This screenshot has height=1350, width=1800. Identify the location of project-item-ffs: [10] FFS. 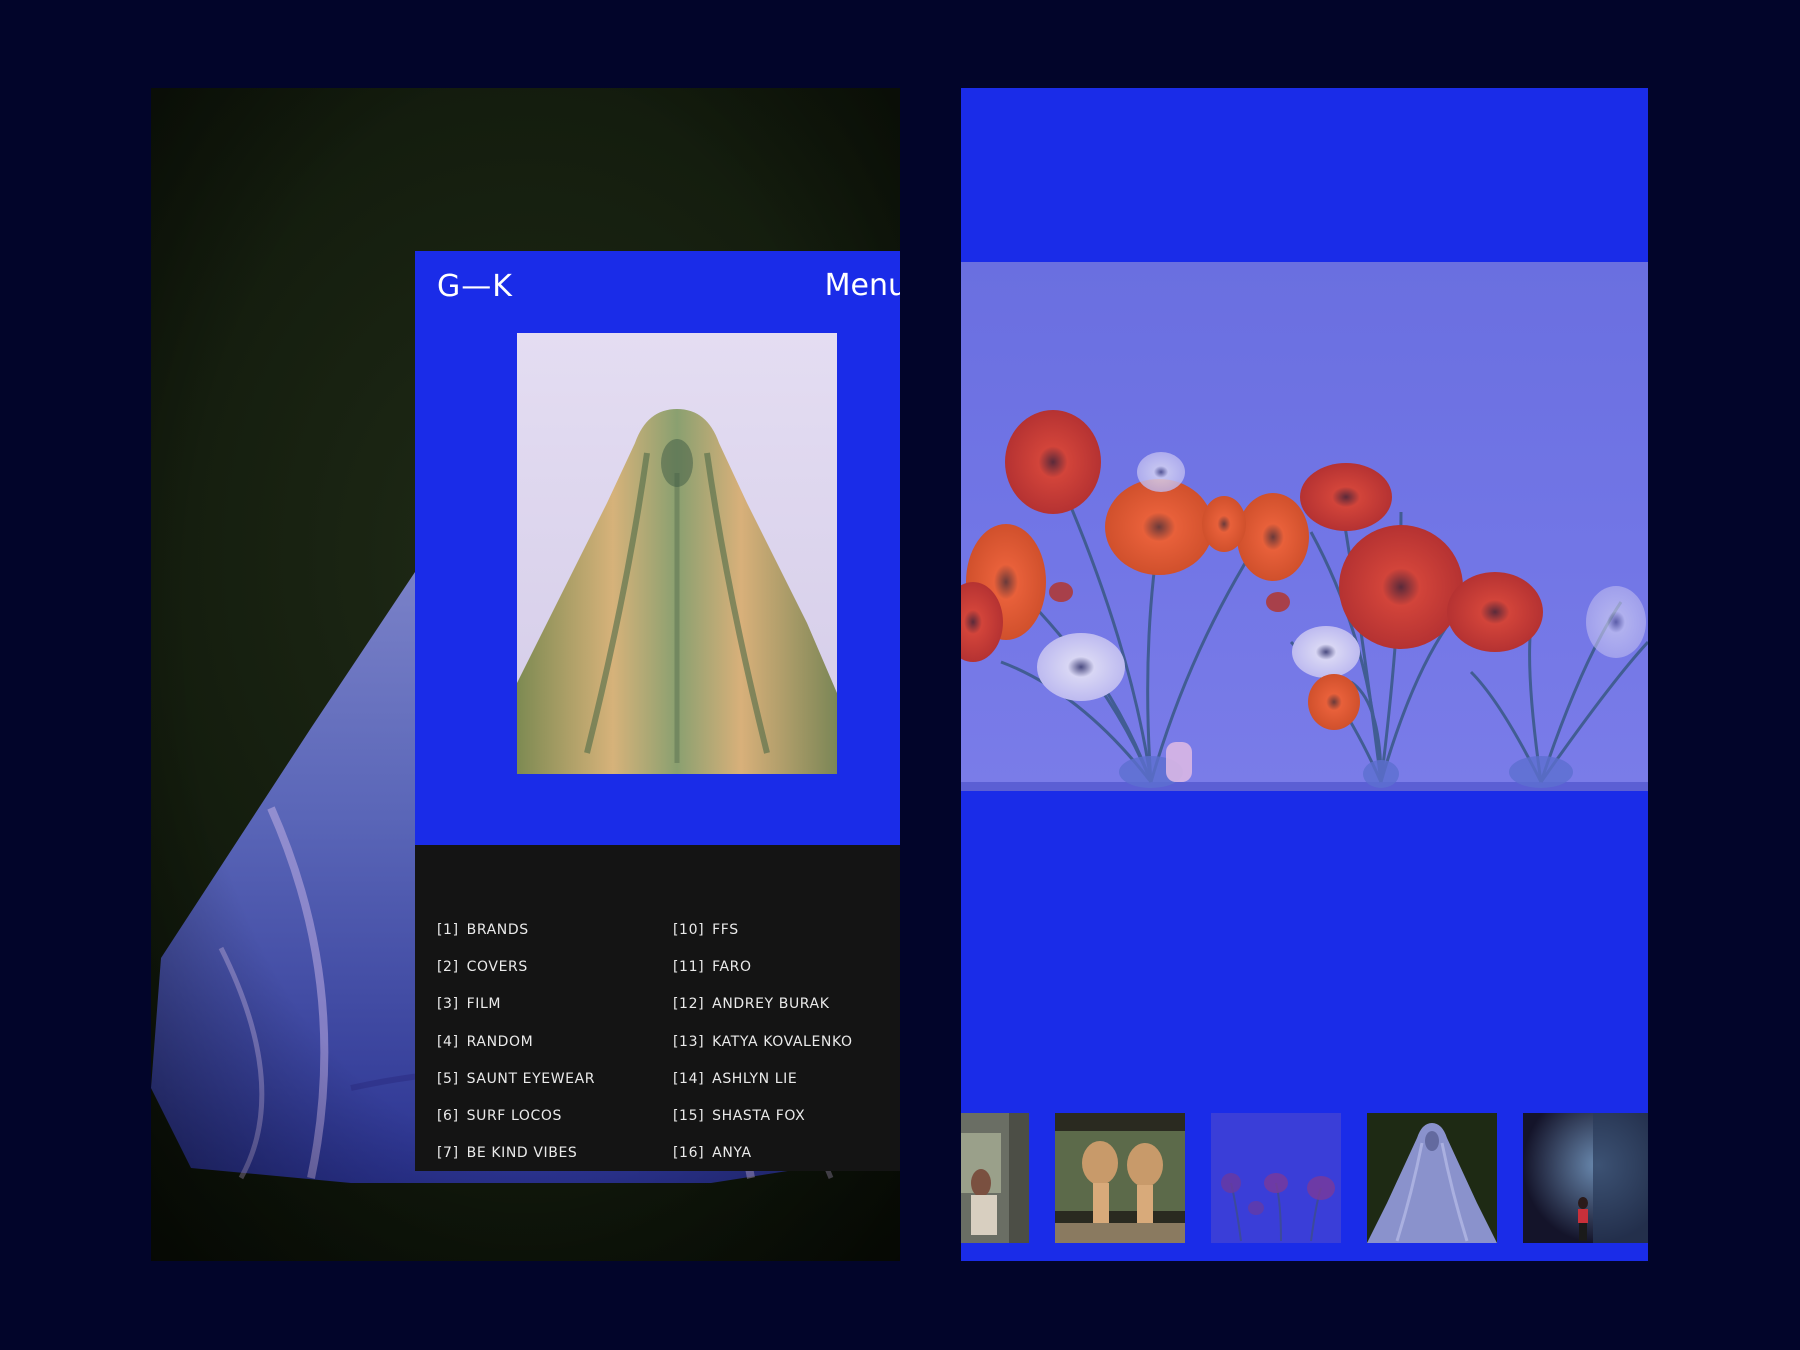
(763, 940).